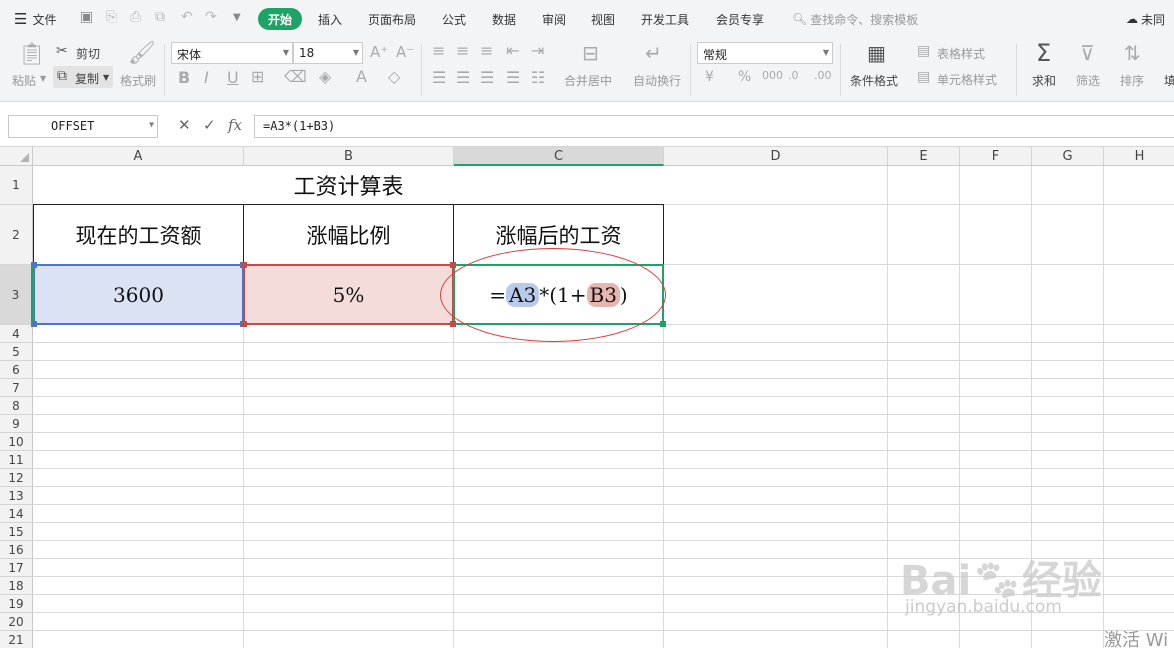 Image resolution: width=1174 pixels, height=648 pixels. Describe the element at coordinates (439, 77) in the screenshot. I see `align-left-icon: ☰` at that location.